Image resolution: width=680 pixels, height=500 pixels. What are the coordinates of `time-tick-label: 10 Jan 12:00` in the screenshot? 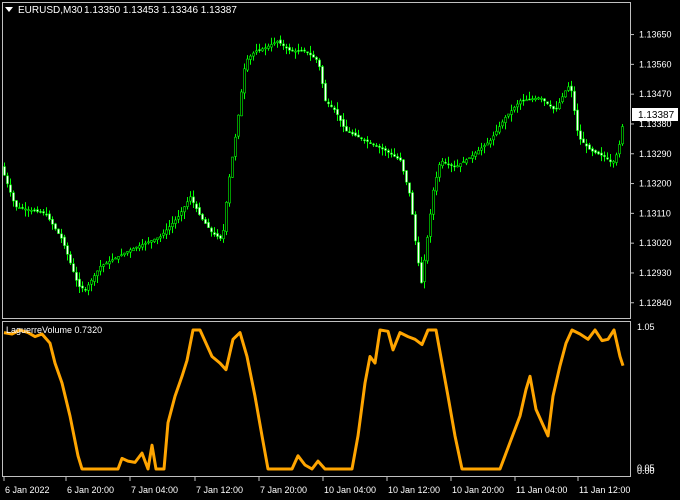 It's located at (414, 490).